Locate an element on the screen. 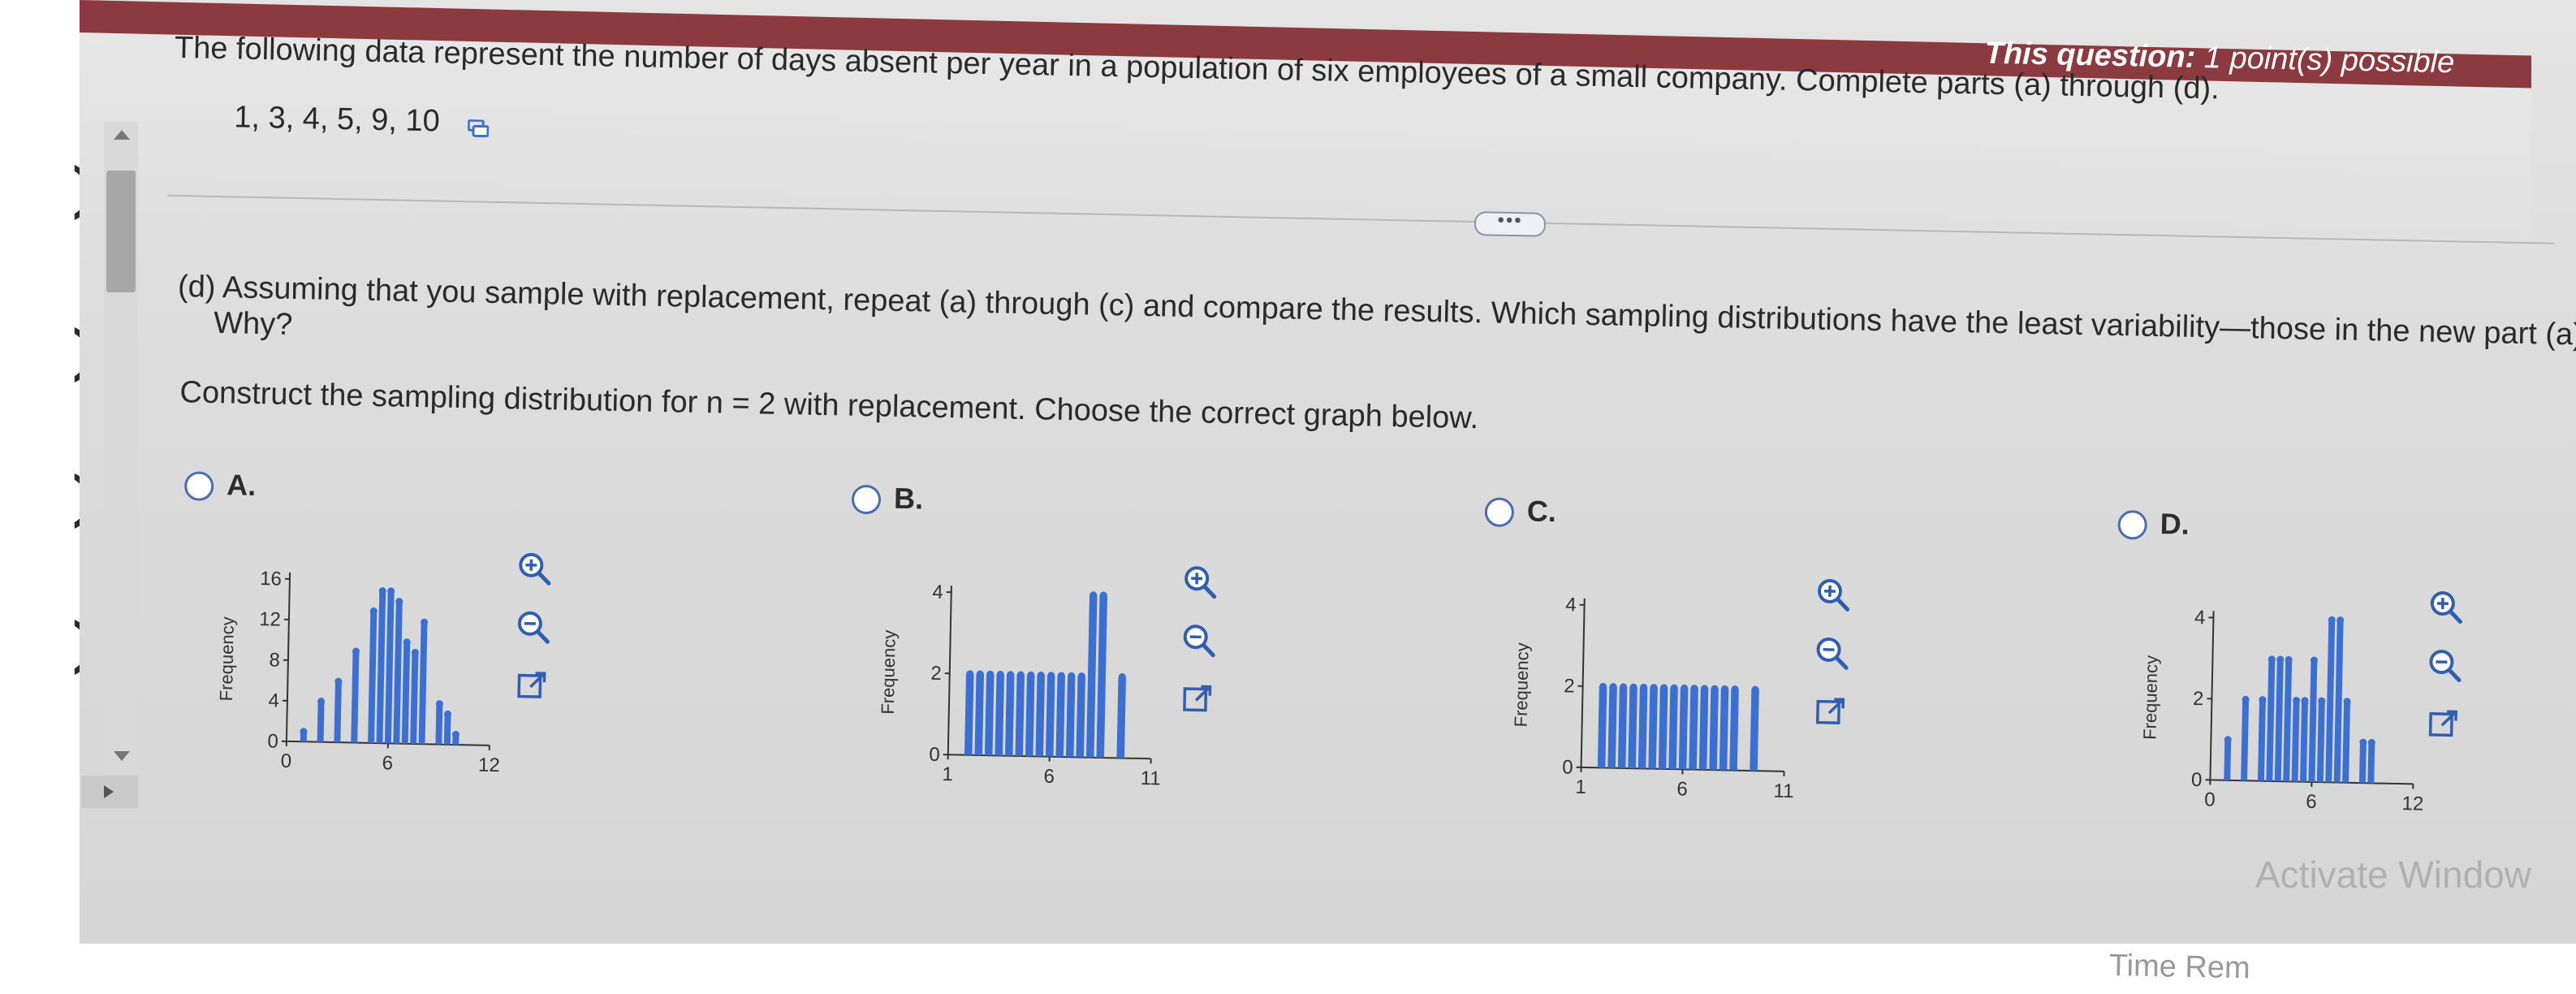 The width and height of the screenshot is (2576, 994). radio-c is located at coordinates (1500, 512).